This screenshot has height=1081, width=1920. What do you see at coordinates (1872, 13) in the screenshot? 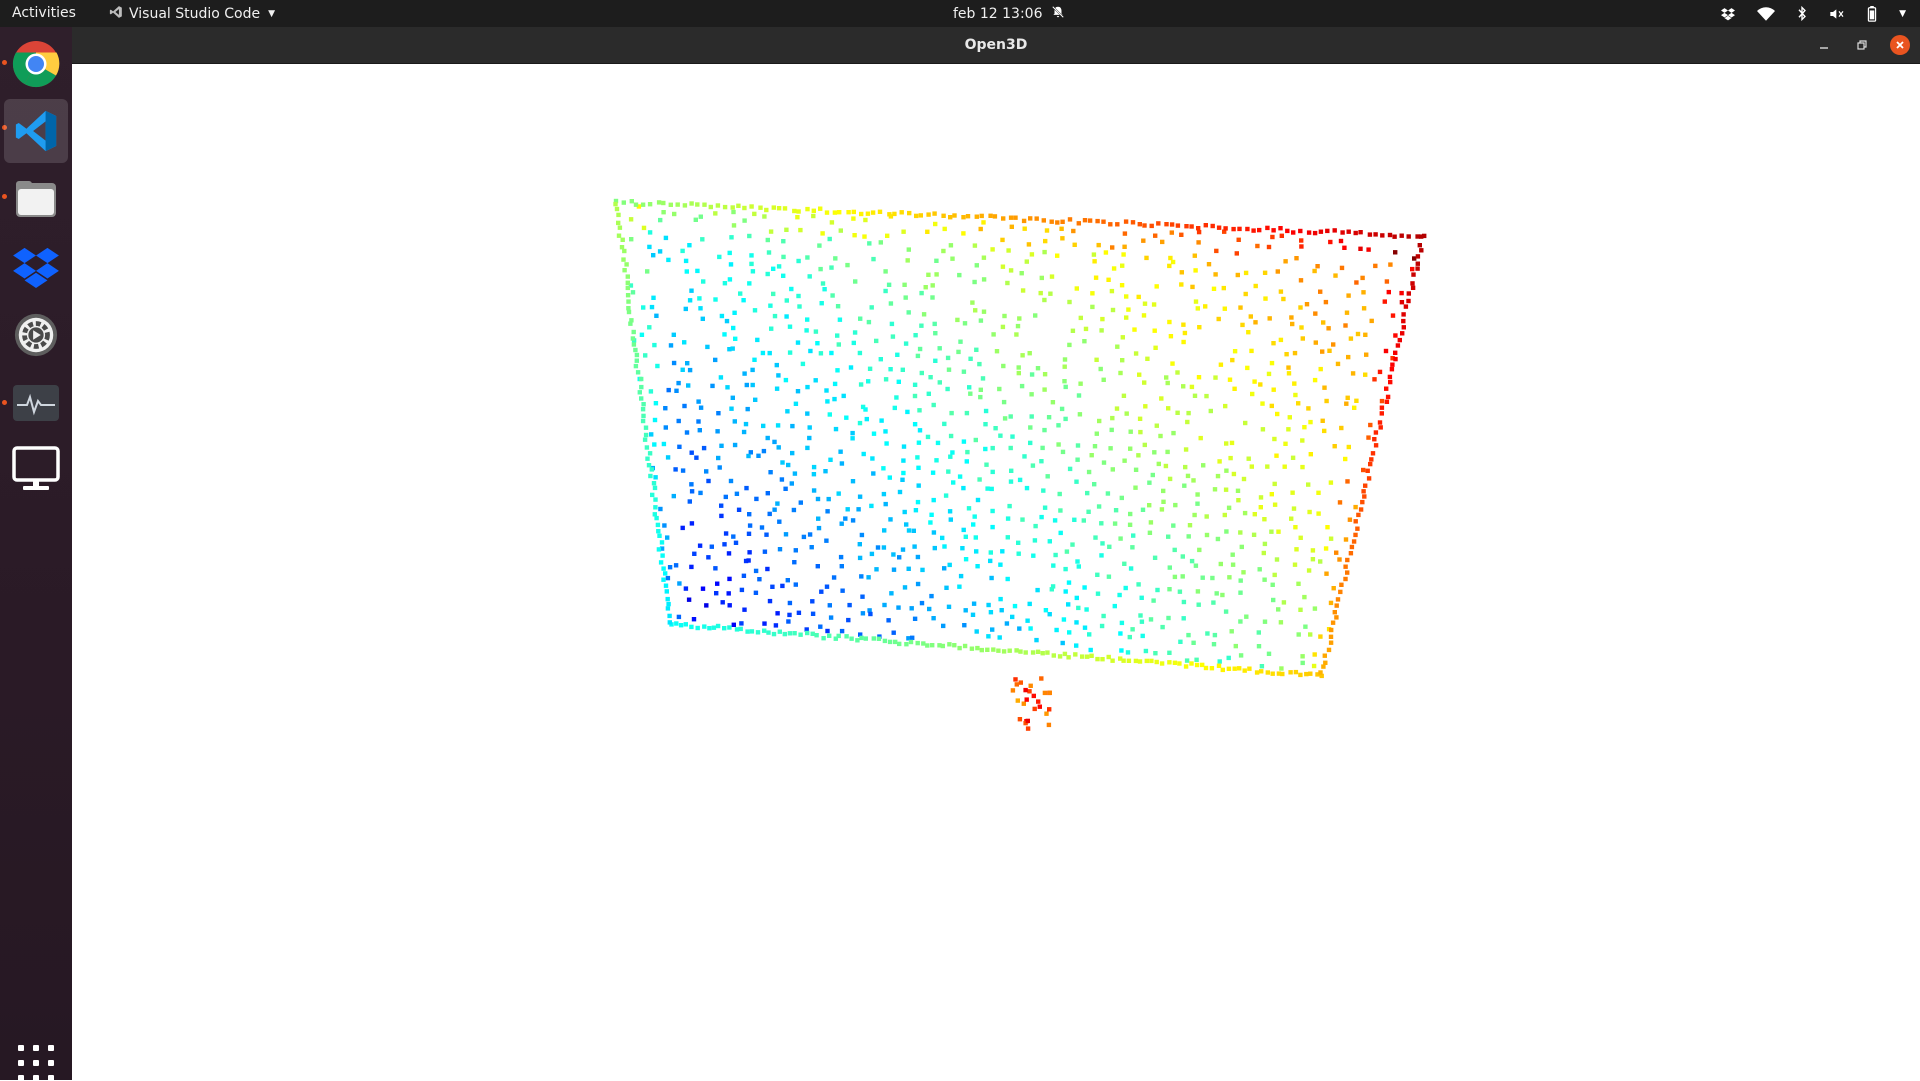
I see `battery-icon` at bounding box center [1872, 13].